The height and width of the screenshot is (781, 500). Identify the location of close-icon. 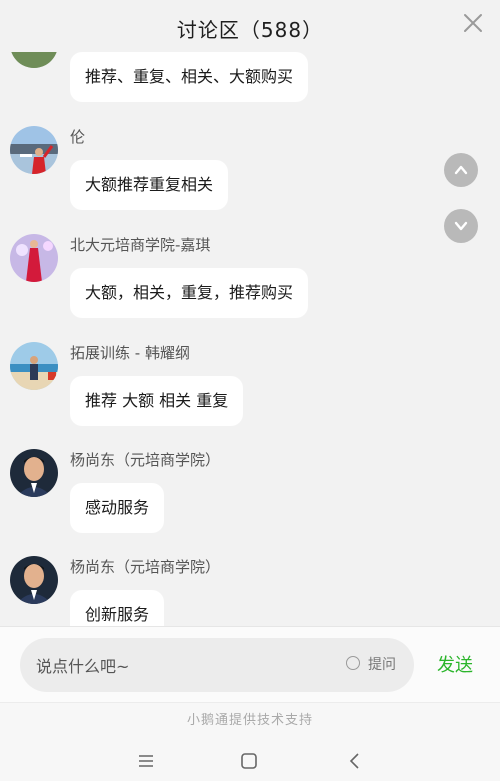
(473, 23).